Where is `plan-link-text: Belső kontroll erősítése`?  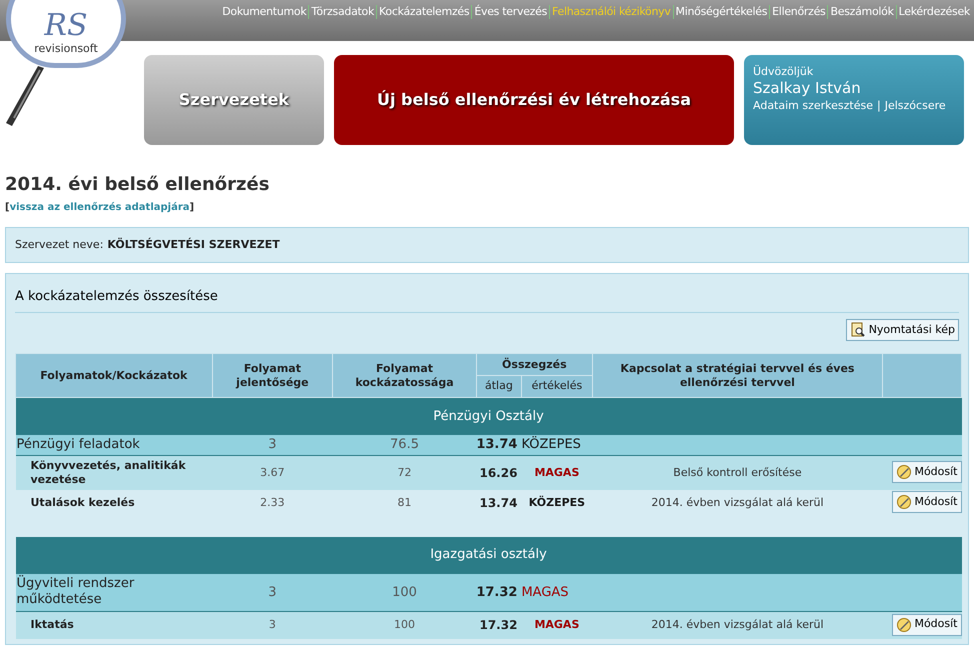 plan-link-text: Belső kontroll erősítése is located at coordinates (737, 473).